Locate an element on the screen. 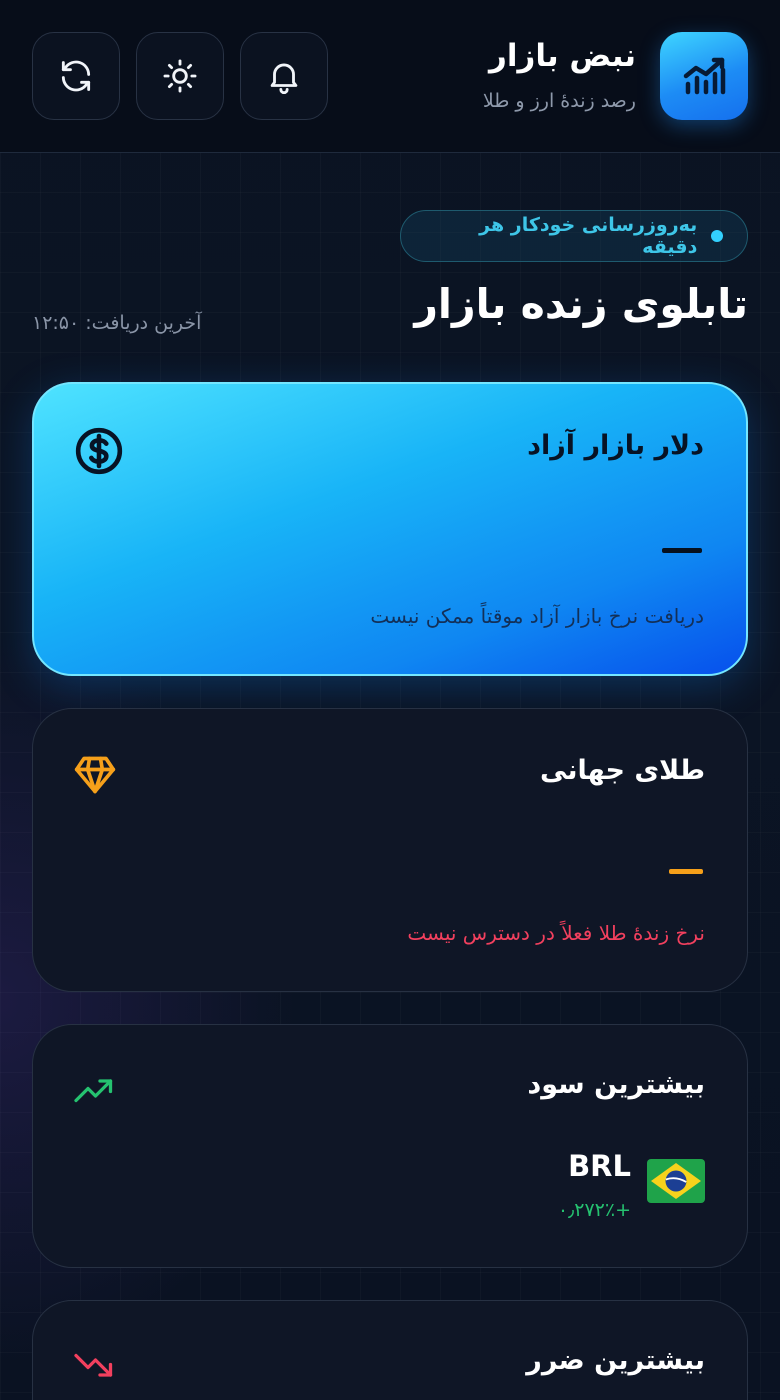 The height and width of the screenshot is (1400, 780). refresh-icon is located at coordinates (76, 76).